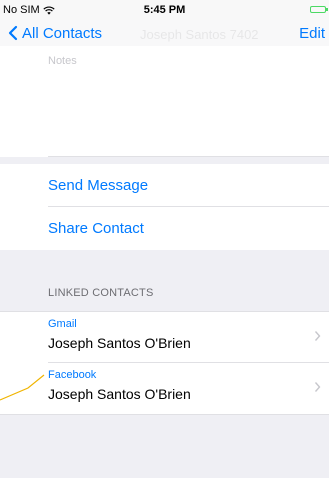 This screenshot has width=329, height=478. I want to click on notes-label: Notes, so click(62, 61).